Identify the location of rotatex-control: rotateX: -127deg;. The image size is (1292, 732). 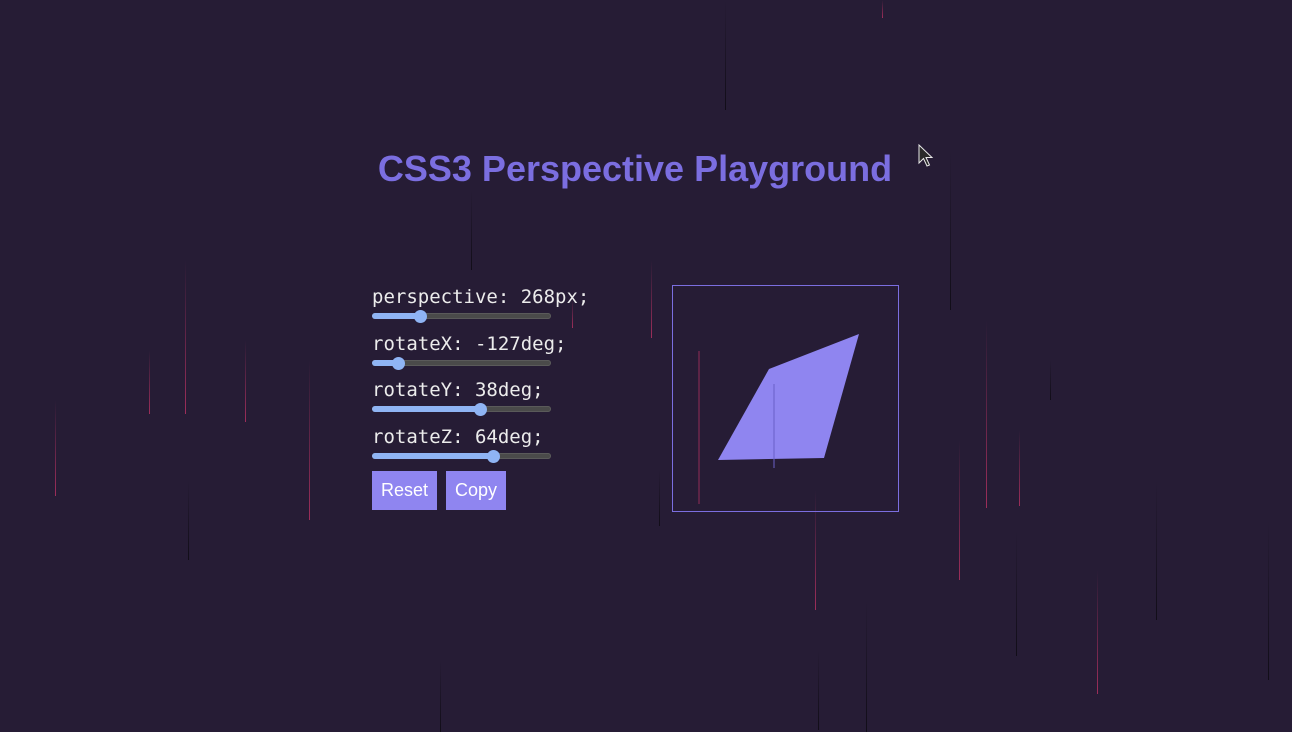
(502, 355).